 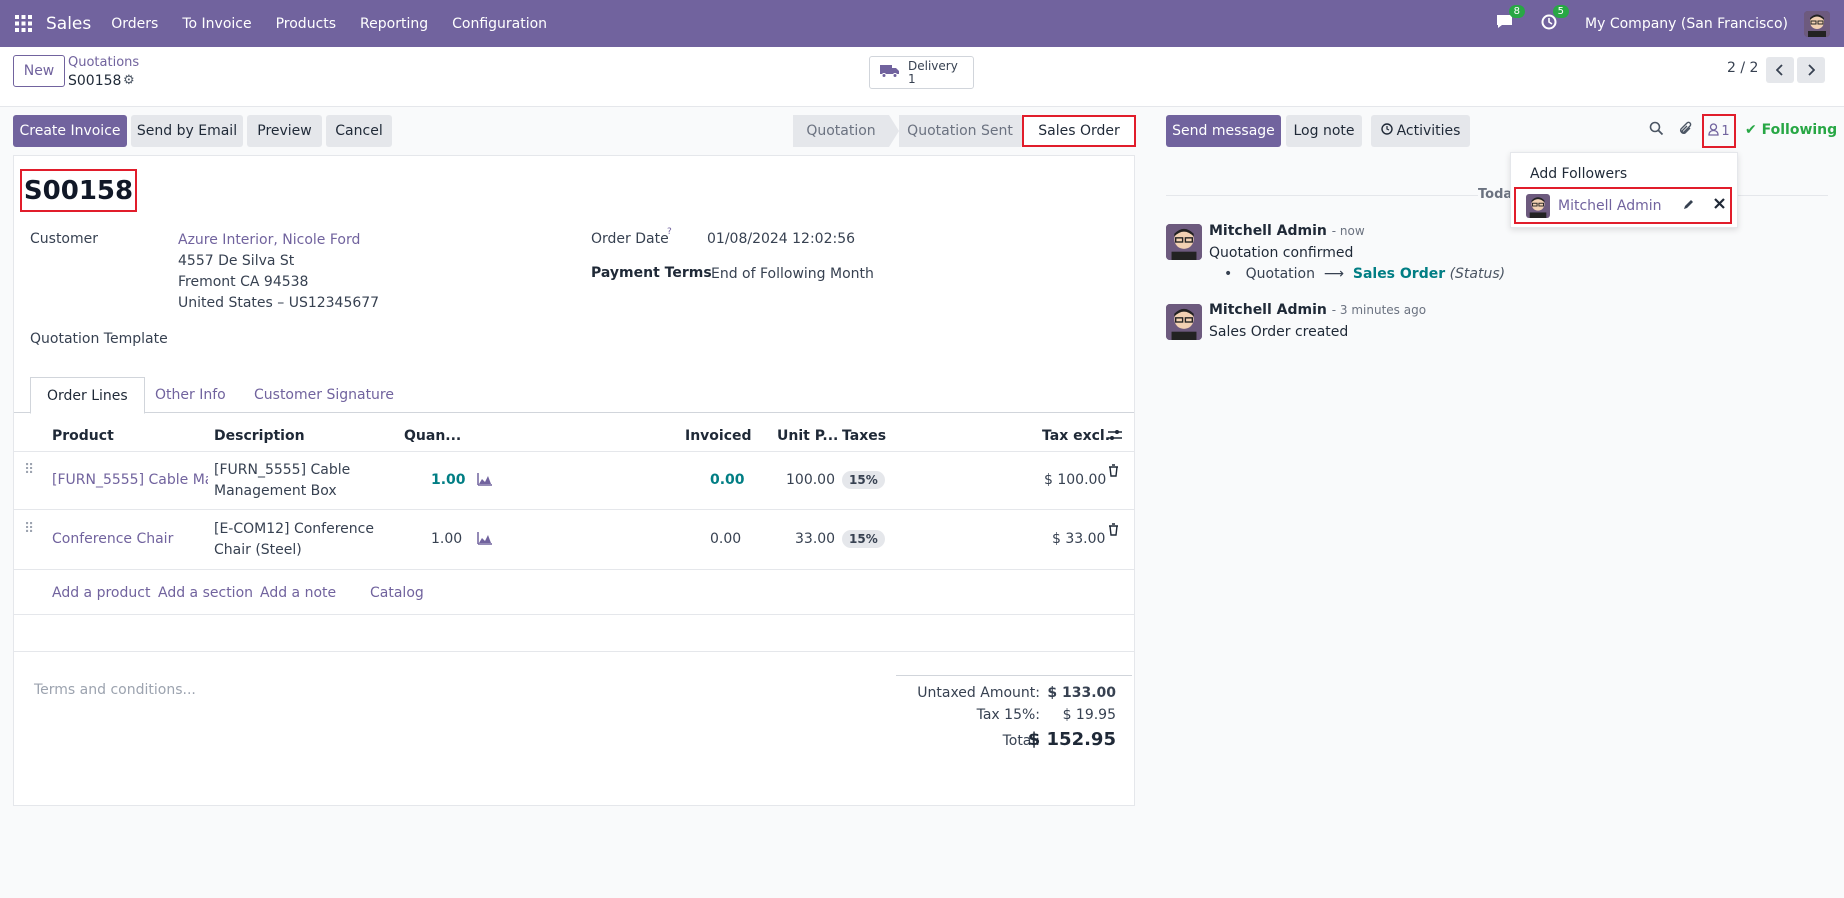 What do you see at coordinates (134, 24) in the screenshot?
I see `menu-orders: Orders` at bounding box center [134, 24].